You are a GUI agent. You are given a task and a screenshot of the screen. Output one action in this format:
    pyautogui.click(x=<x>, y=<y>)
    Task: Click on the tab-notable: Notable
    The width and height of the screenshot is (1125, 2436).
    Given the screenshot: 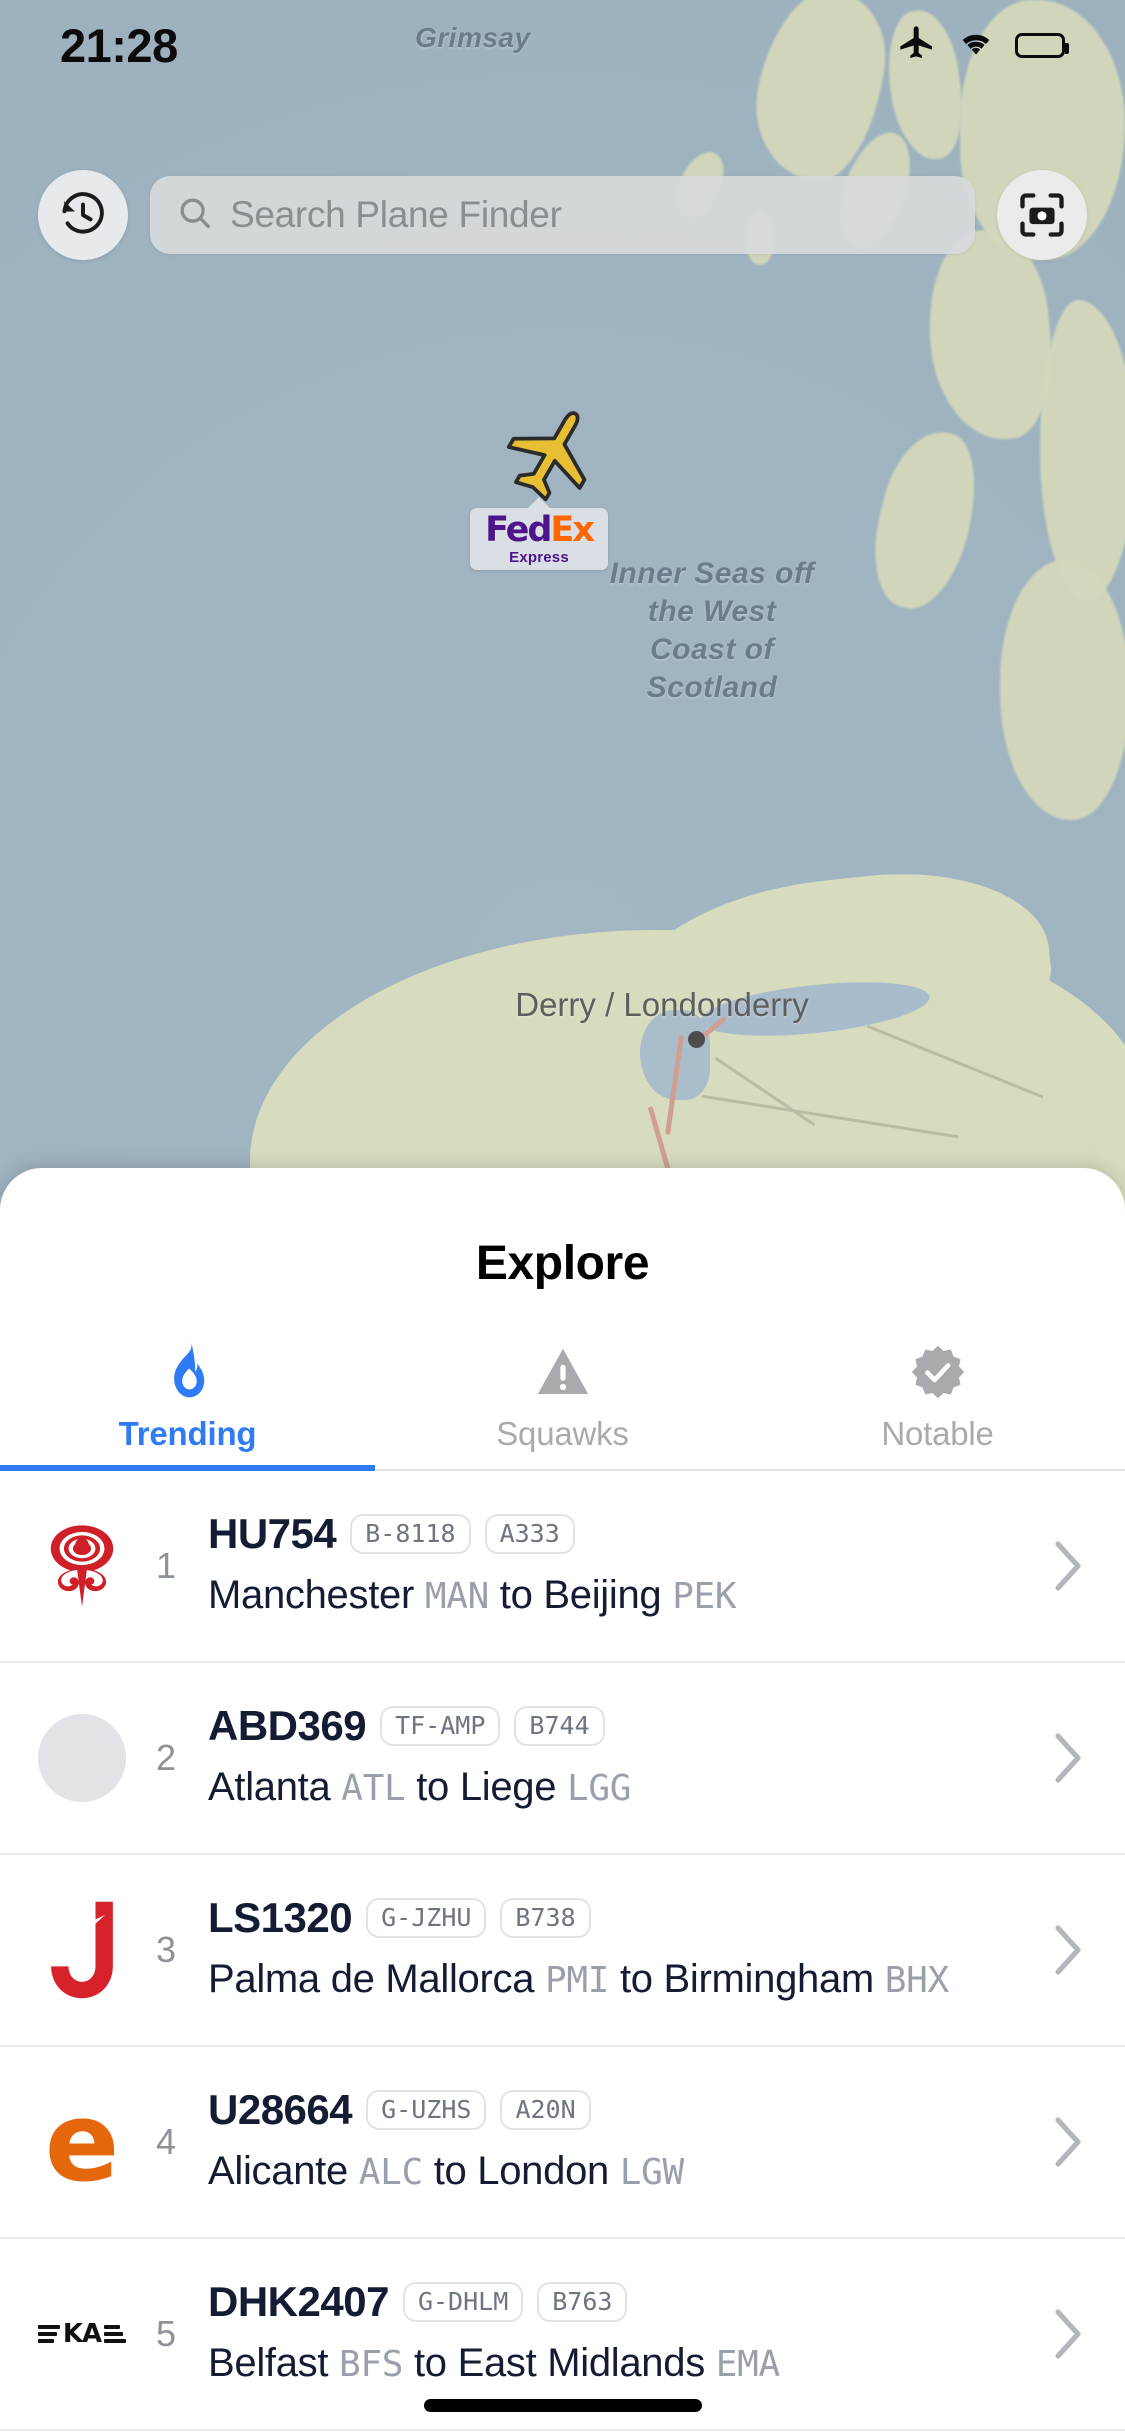 What is the action you would take?
    pyautogui.click(x=937, y=1404)
    